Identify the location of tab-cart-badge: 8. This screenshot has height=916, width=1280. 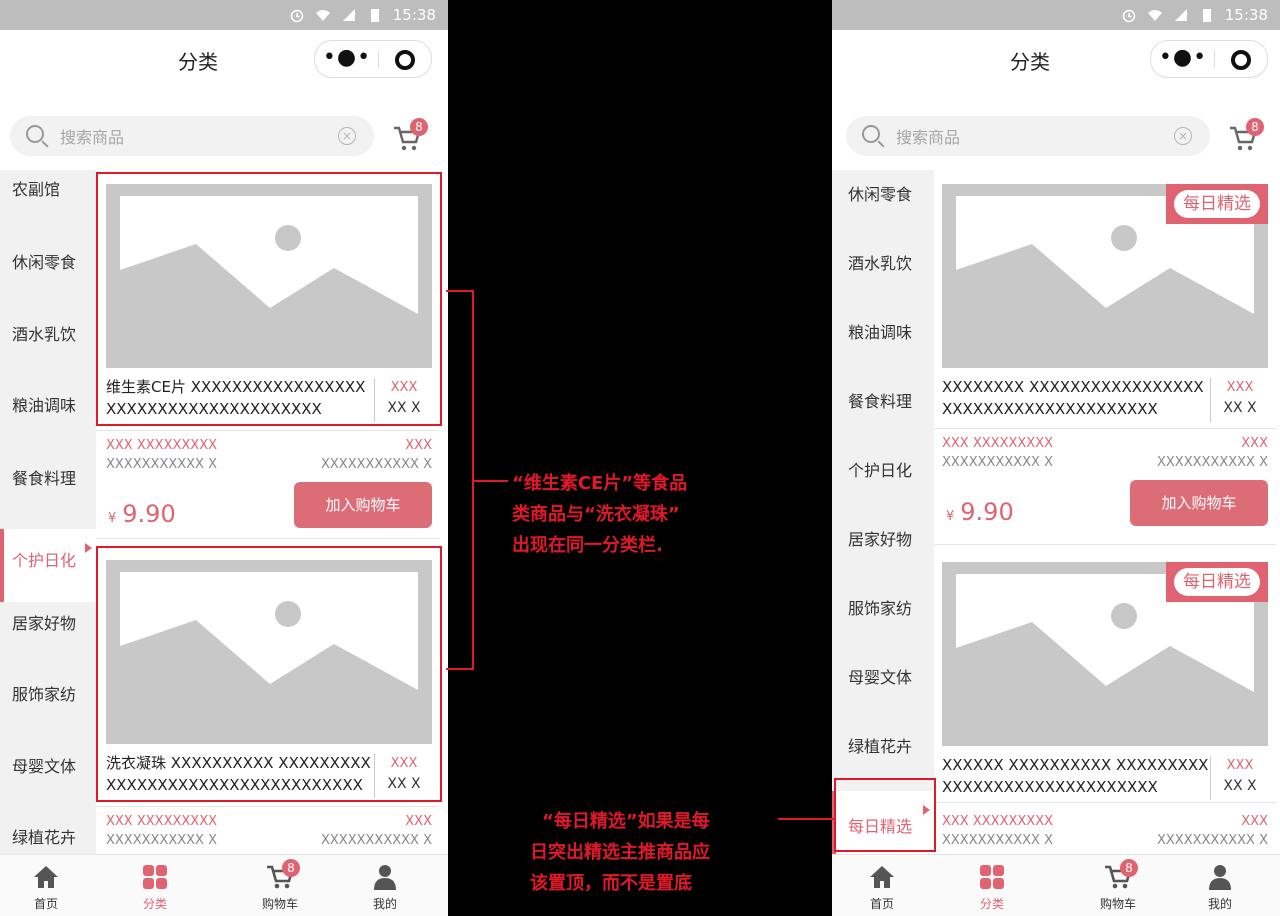
(291, 868).